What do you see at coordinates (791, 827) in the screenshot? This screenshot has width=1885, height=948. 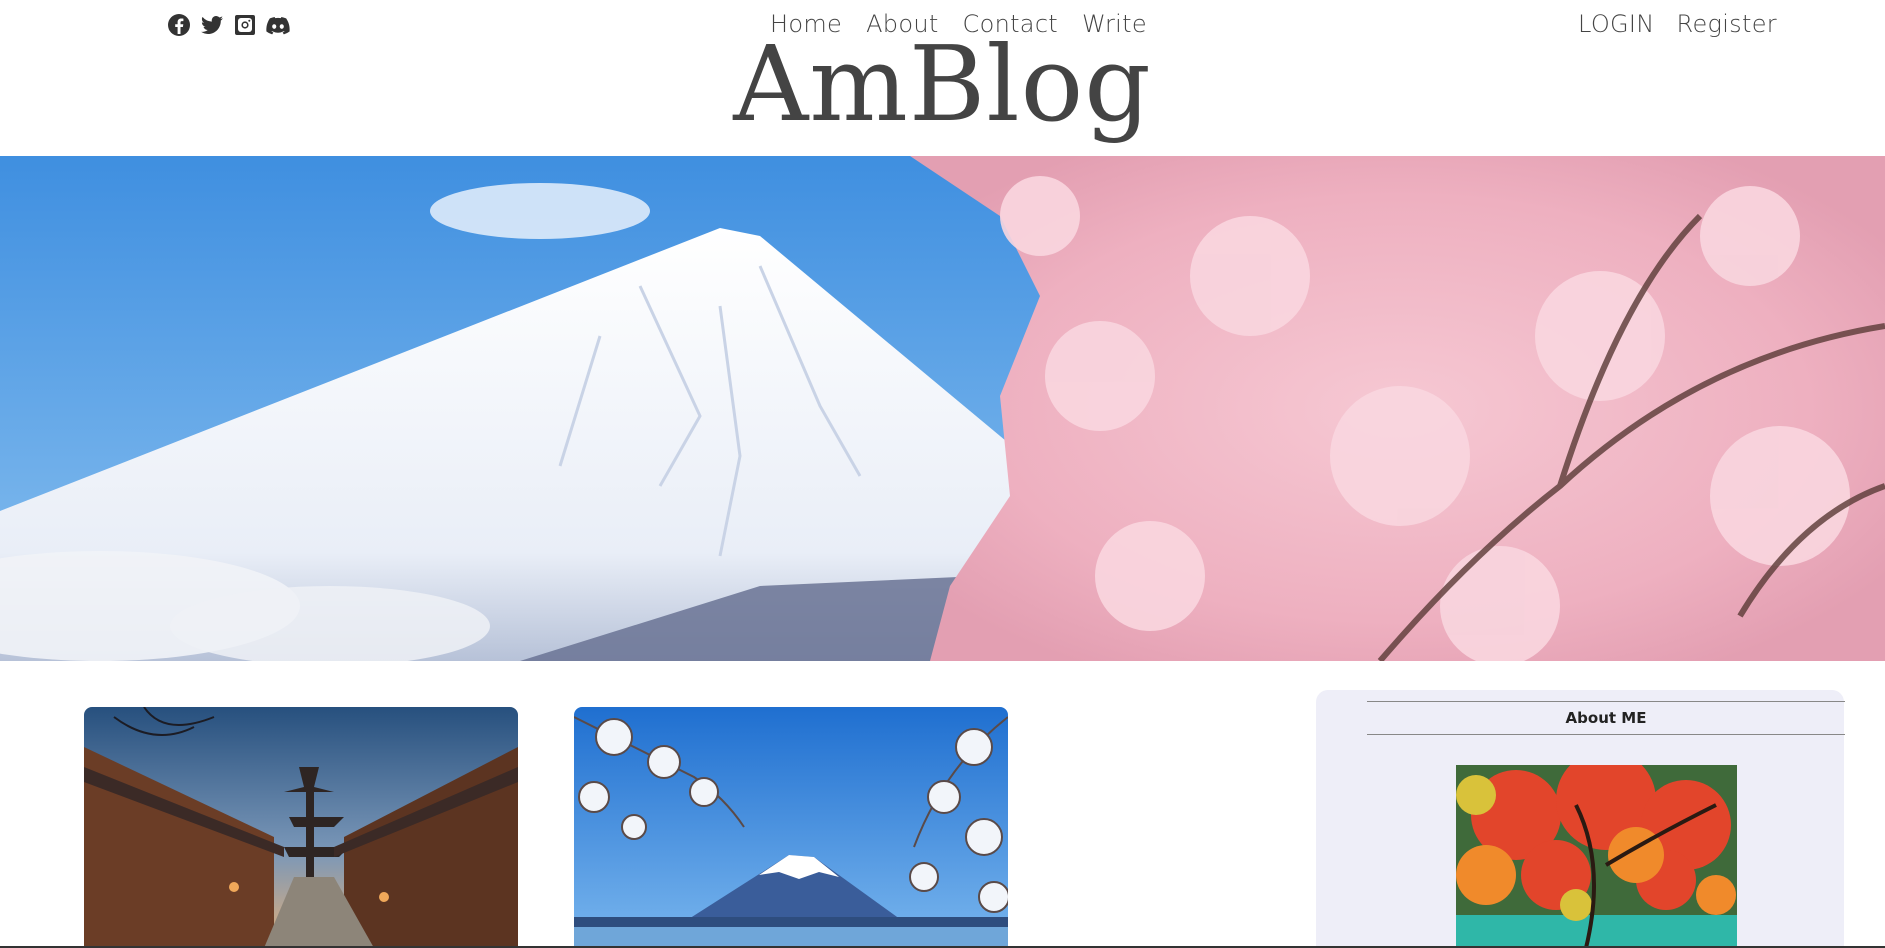 I see `post-card-image-fuji` at bounding box center [791, 827].